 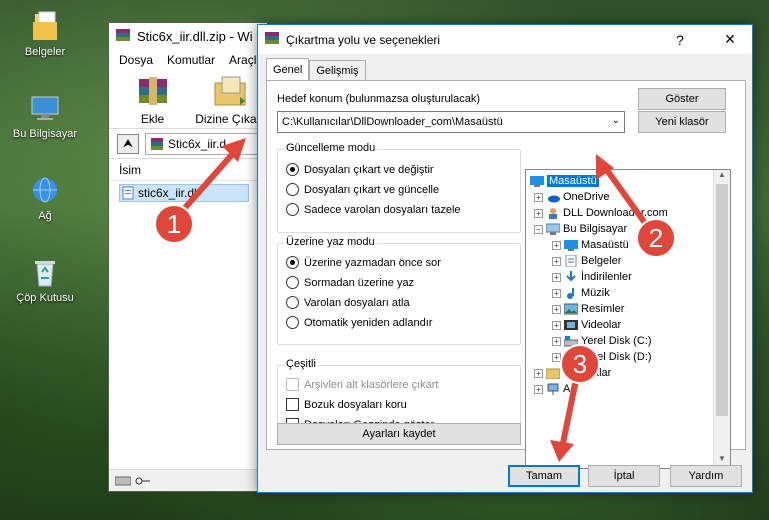 I want to click on winrar-app-icon, so click(x=123, y=36).